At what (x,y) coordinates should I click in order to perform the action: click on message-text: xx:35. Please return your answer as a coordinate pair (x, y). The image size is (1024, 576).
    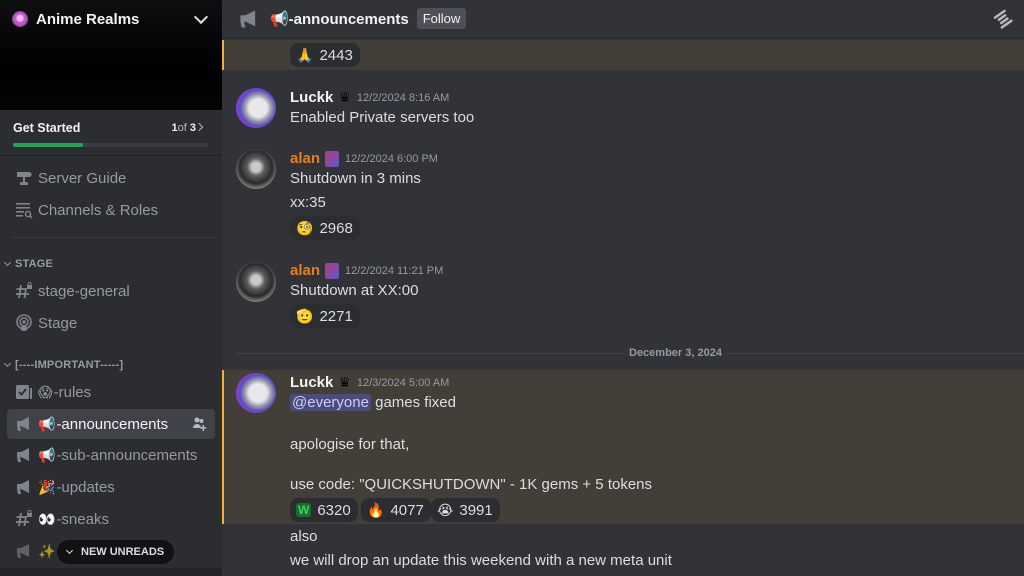
    Looking at the image, I should click on (308, 202).